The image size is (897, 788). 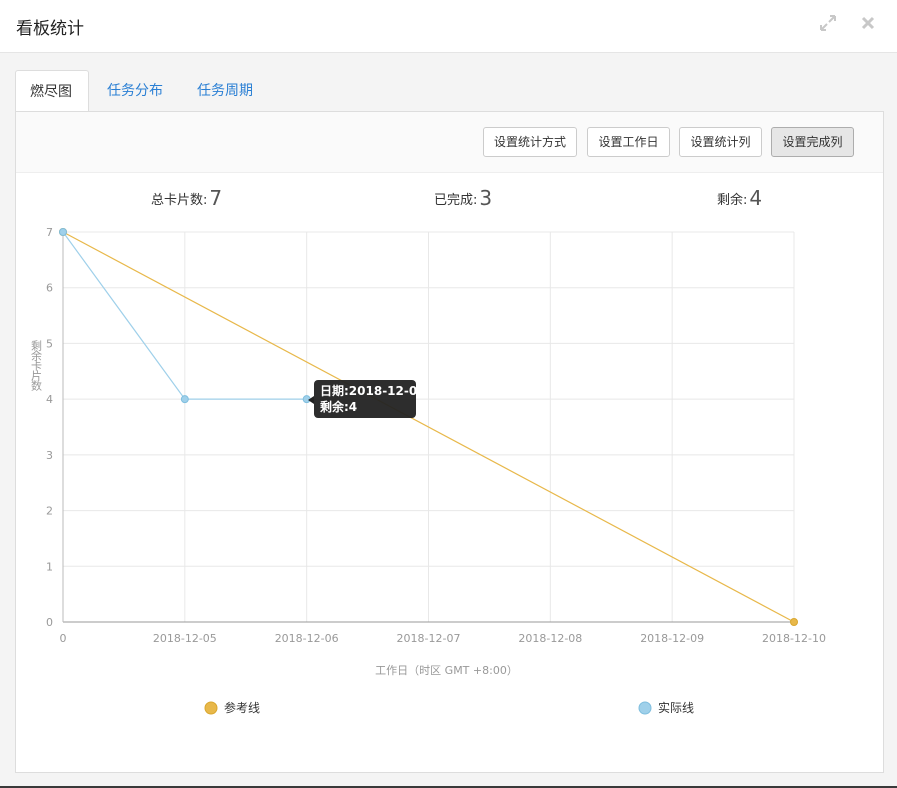 I want to click on legend-label-1: 实际线, so click(x=676, y=707).